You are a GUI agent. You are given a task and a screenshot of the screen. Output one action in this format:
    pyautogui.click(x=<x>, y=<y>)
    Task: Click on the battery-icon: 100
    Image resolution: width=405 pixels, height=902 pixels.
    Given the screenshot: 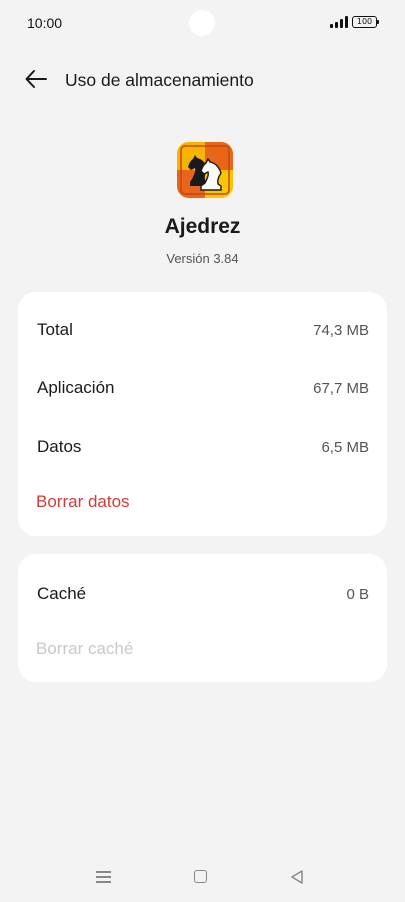 What is the action you would take?
    pyautogui.click(x=365, y=22)
    